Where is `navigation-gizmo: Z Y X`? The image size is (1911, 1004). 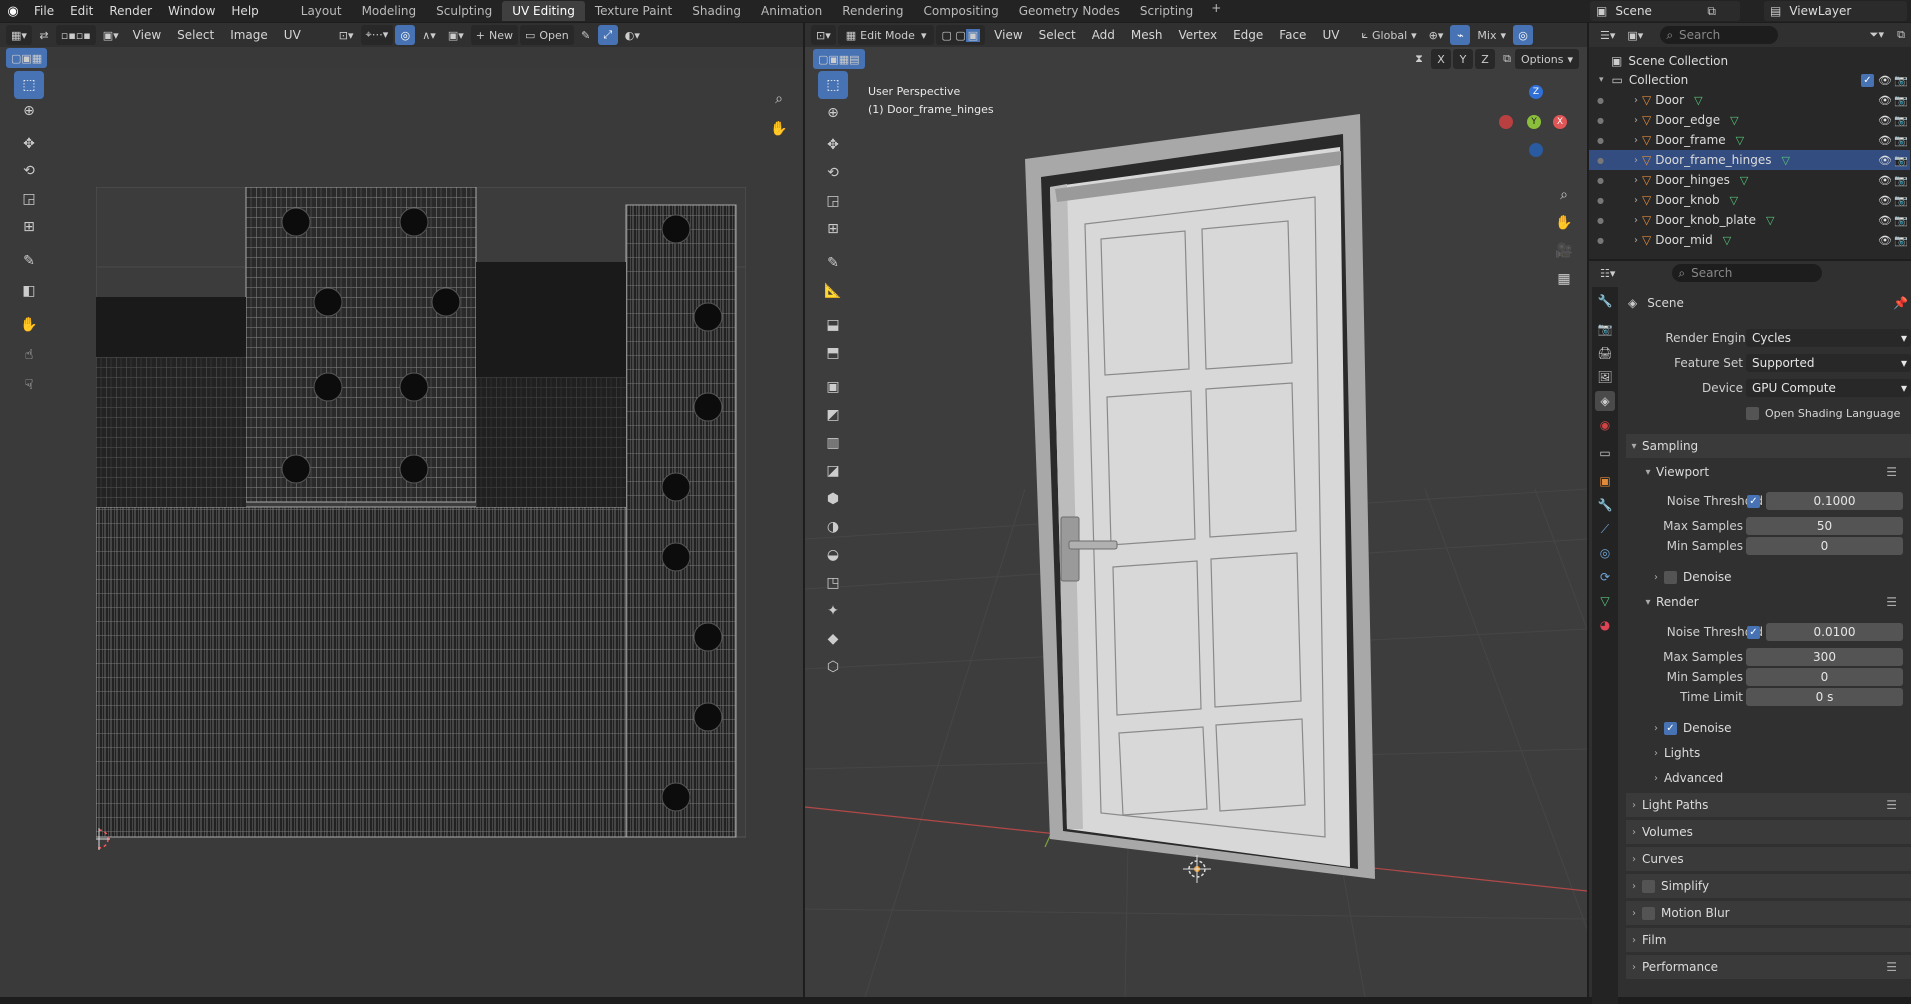 navigation-gizmo: Z Y X is located at coordinates (1535, 123).